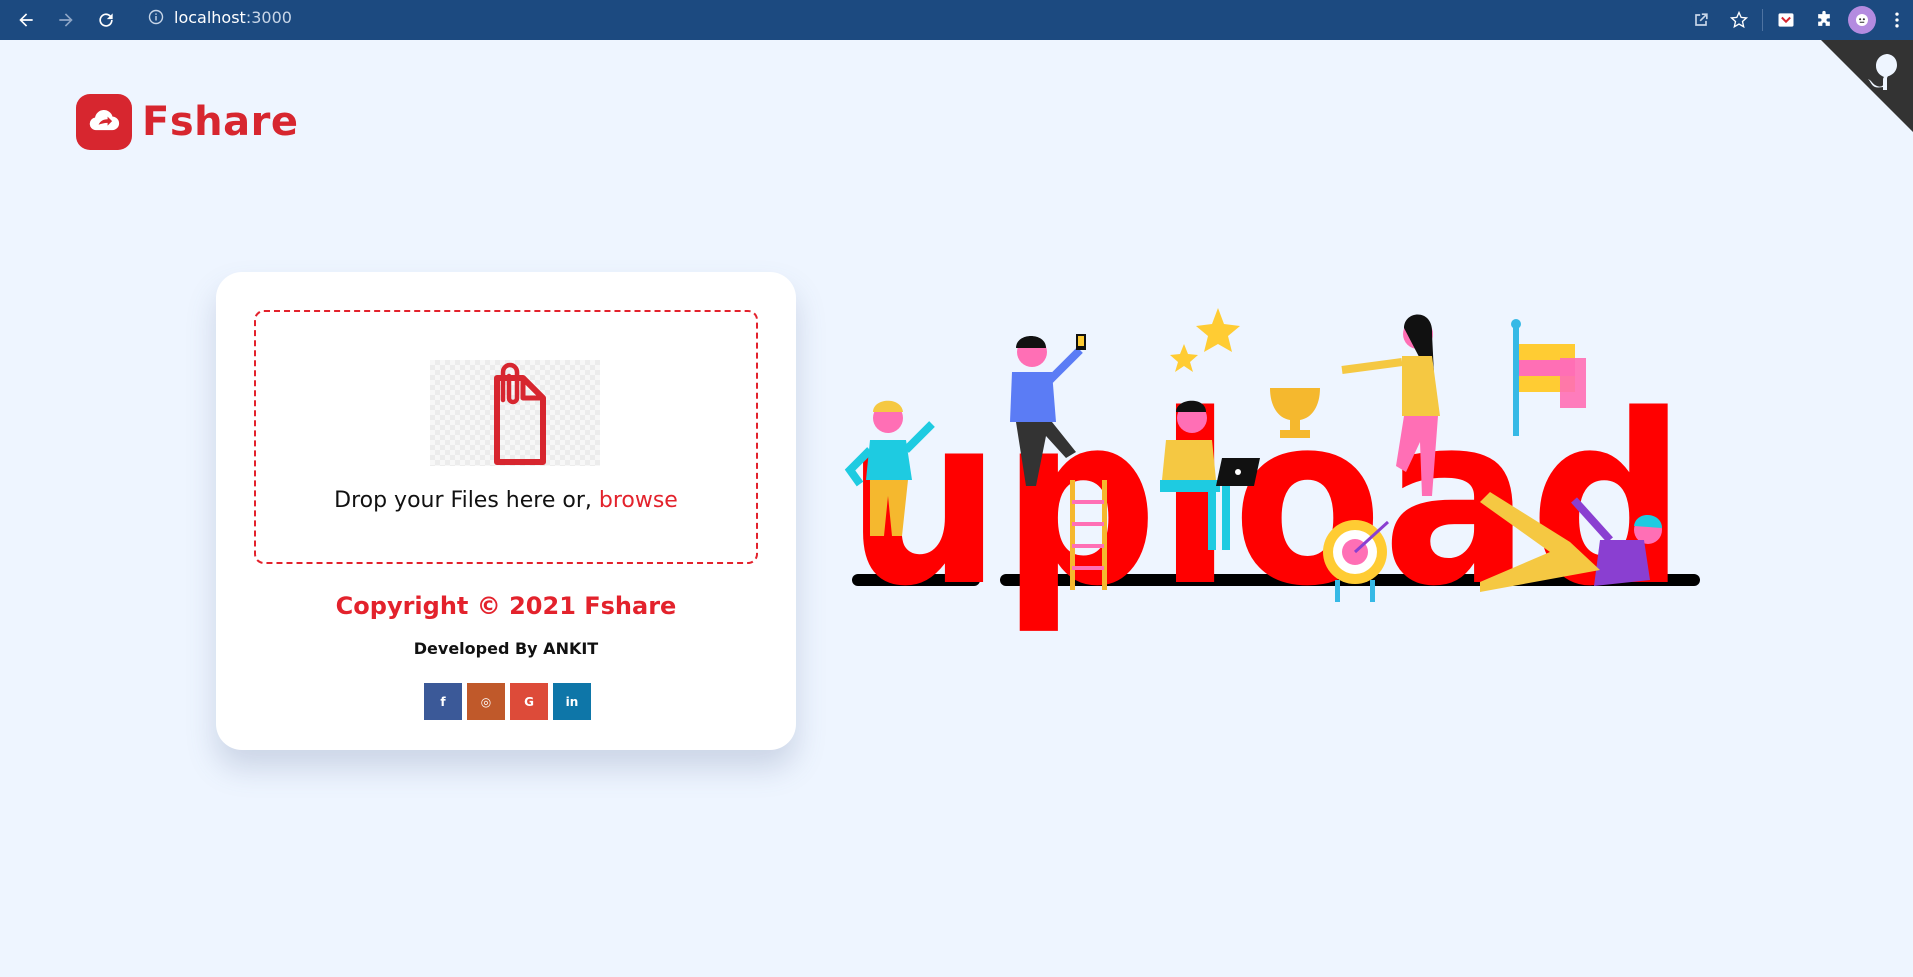  I want to click on flag-pole, so click(1516, 381).